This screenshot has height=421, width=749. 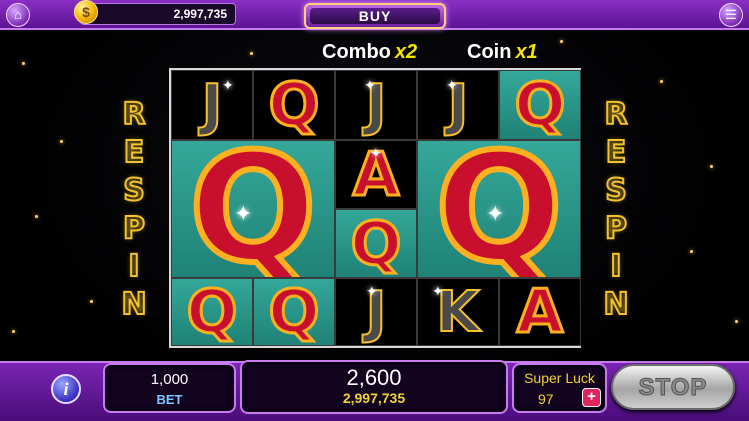 I want to click on bet-panel: 1,000 BET, so click(x=169, y=388).